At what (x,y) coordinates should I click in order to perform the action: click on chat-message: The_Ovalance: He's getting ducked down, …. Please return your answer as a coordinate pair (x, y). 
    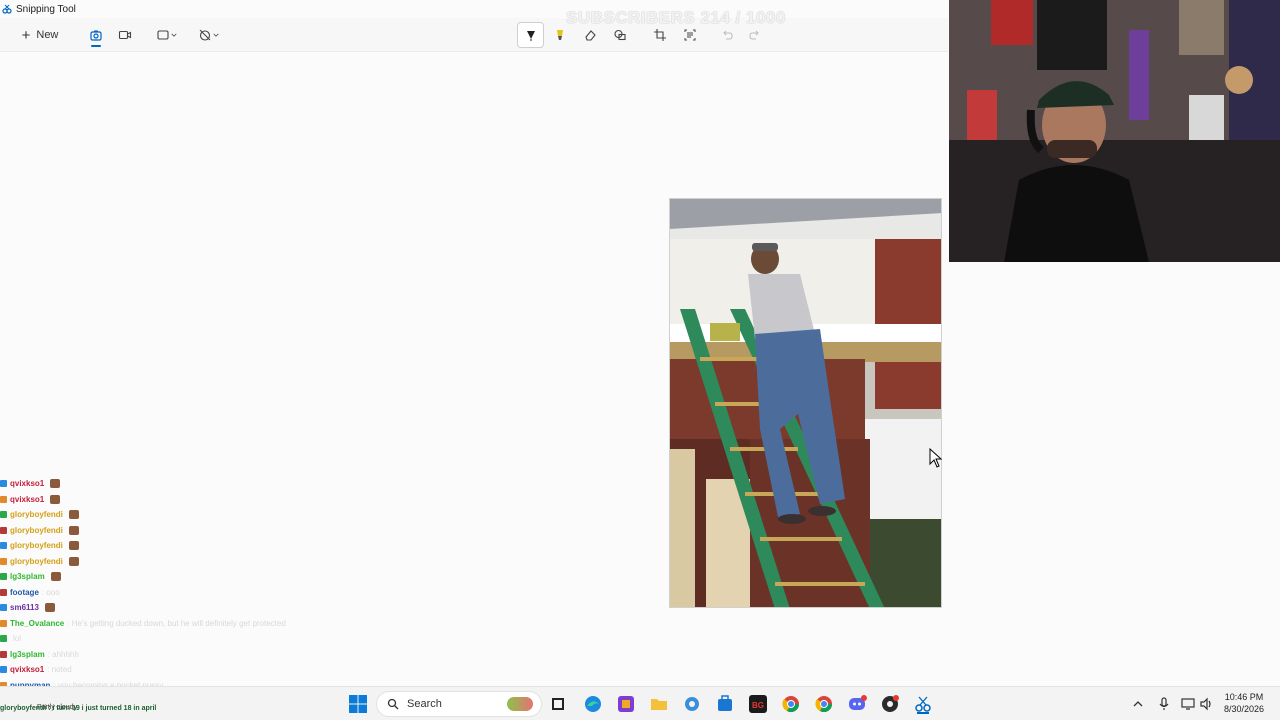
    Looking at the image, I should click on (165, 624).